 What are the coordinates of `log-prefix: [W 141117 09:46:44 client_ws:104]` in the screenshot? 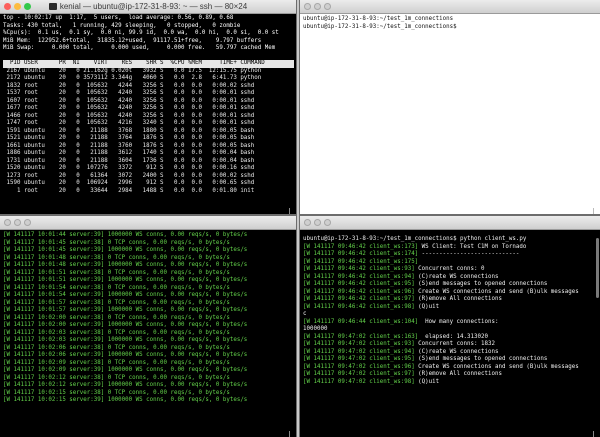 It's located at (361, 321).